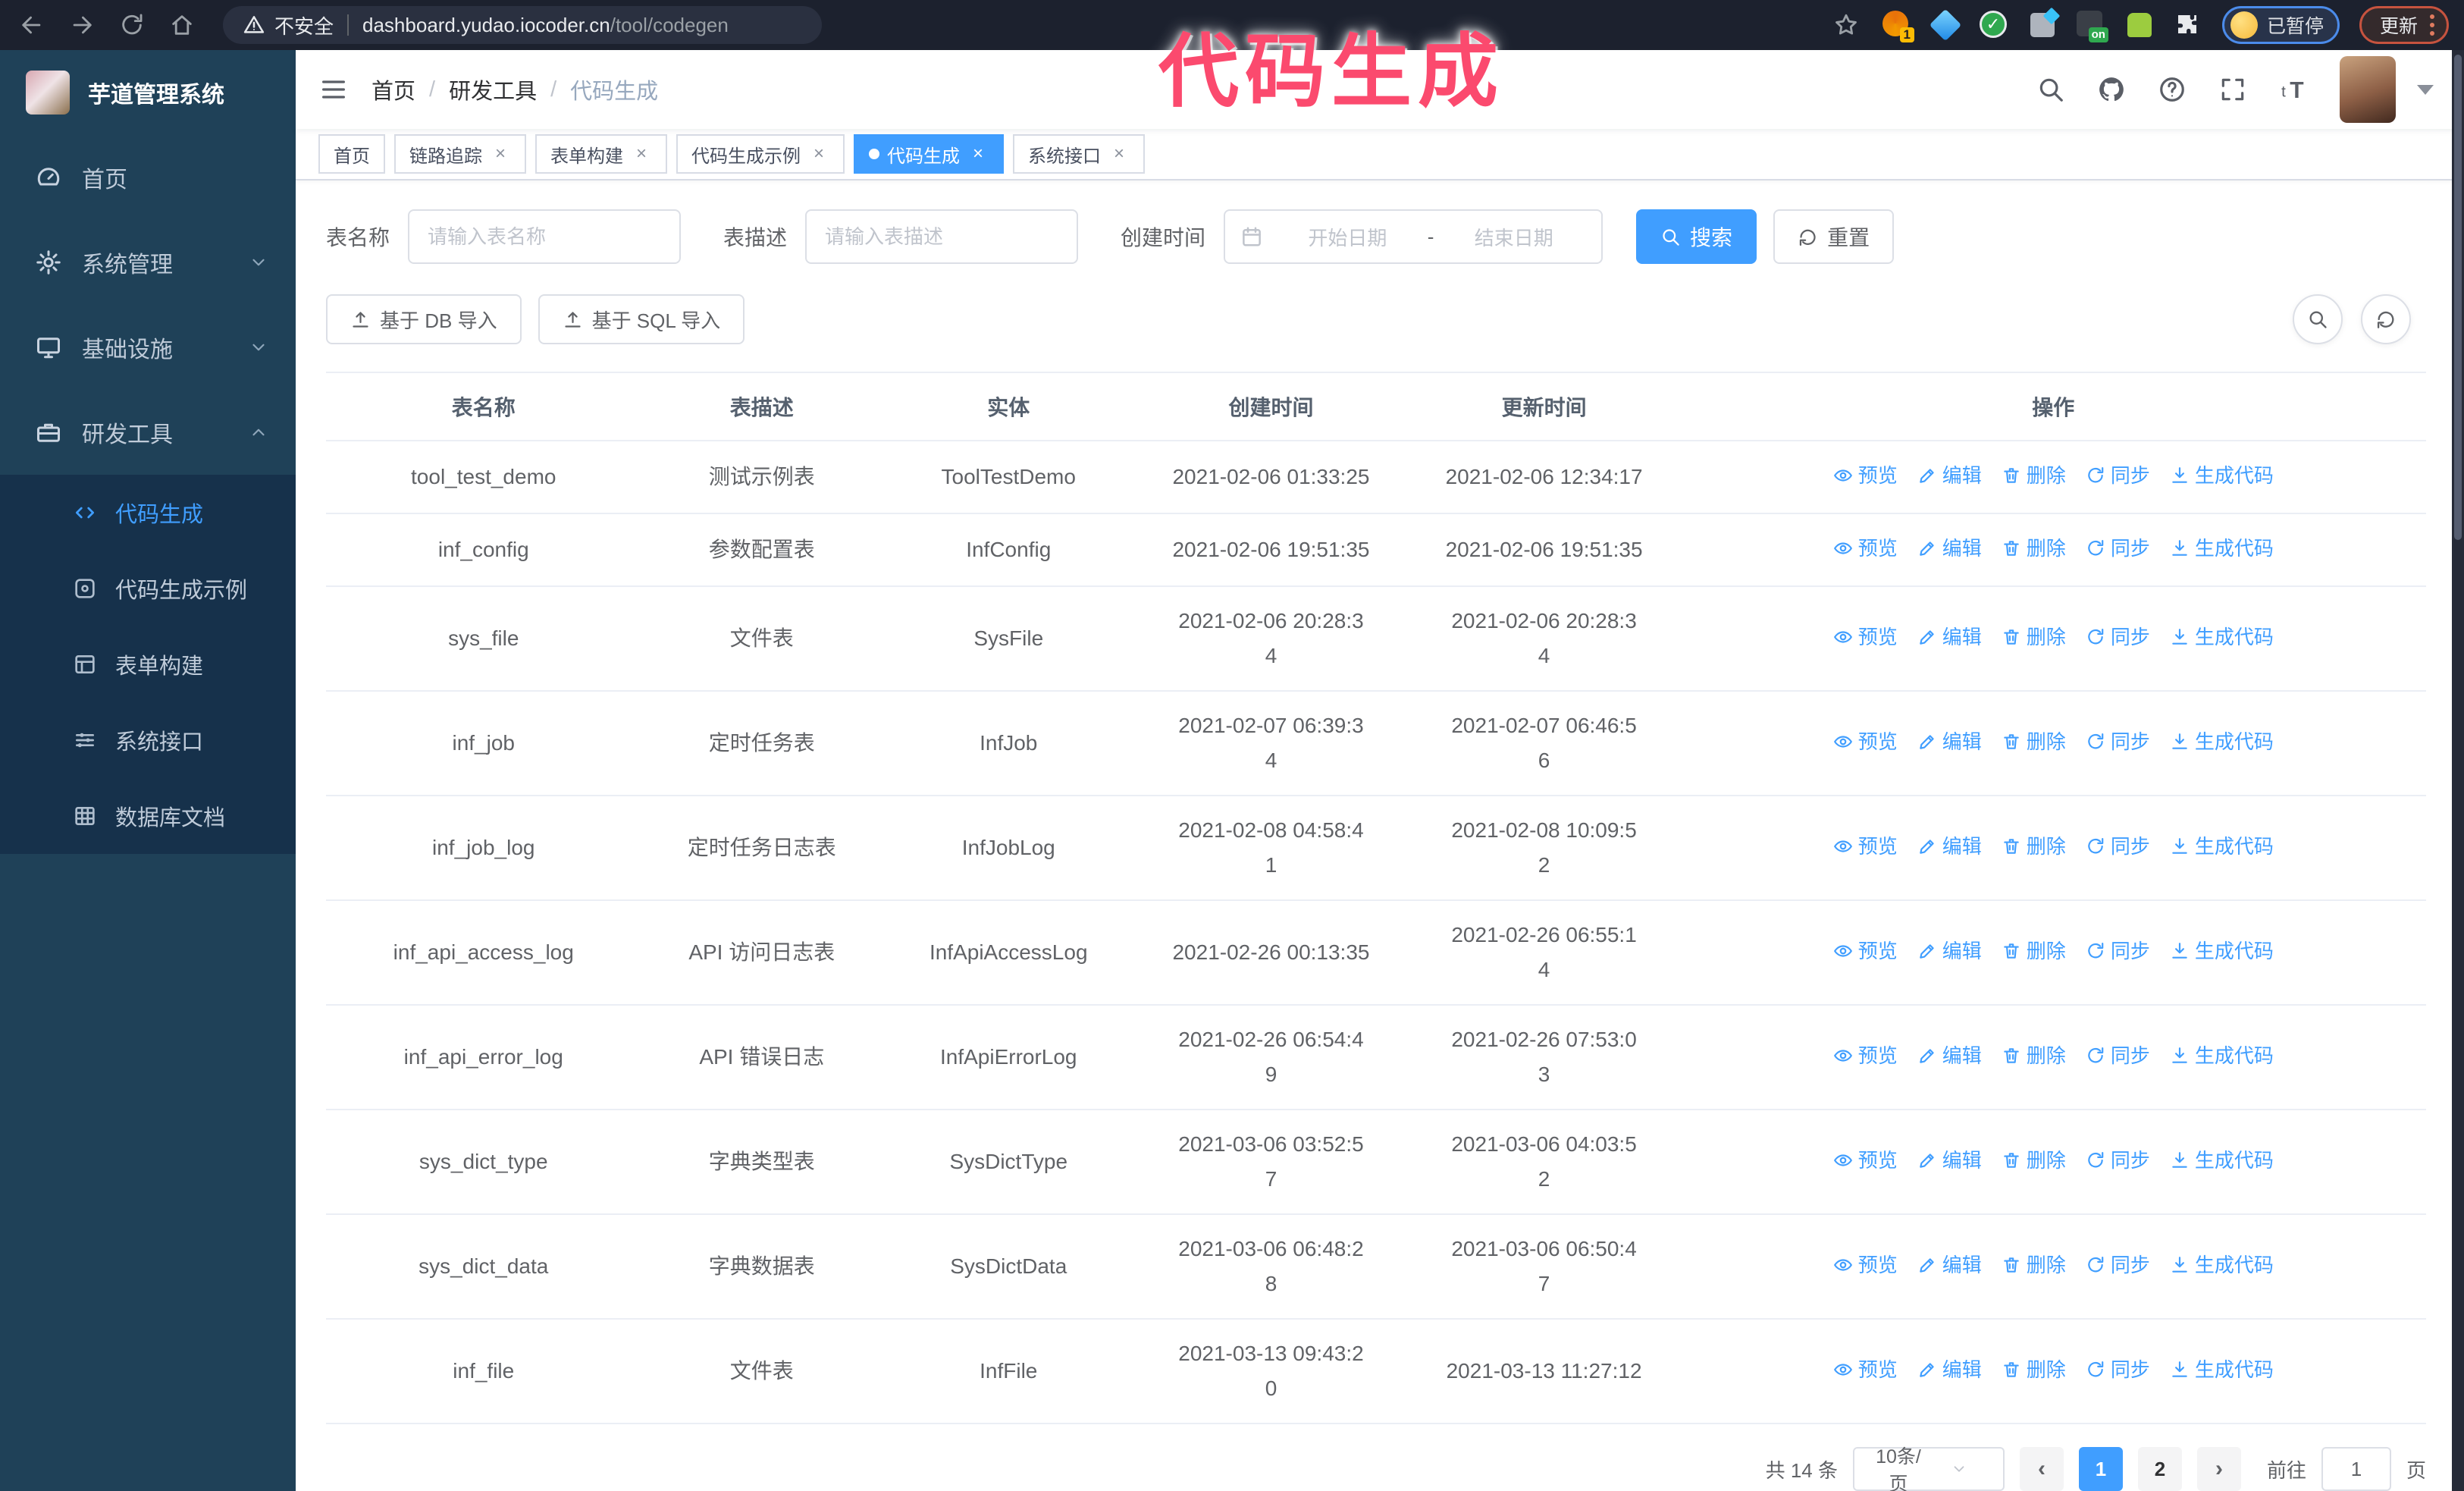  Describe the element at coordinates (148, 664) in the screenshot. I see `sidebar-subitem-2: 表单构建` at that location.